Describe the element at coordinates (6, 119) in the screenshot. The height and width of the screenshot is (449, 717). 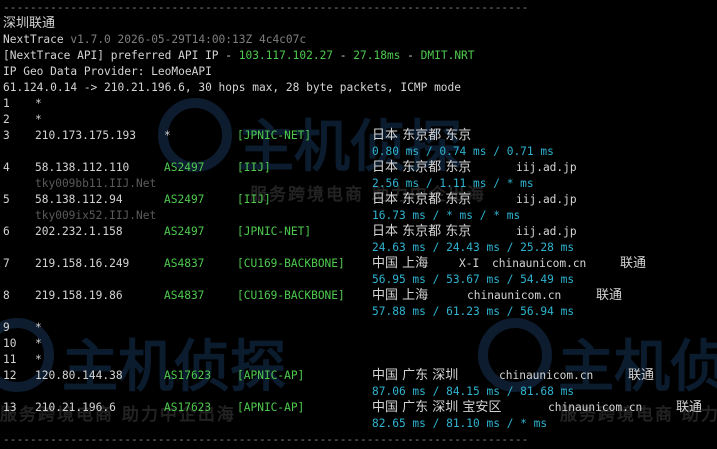
I see `hop-number: 2` at that location.